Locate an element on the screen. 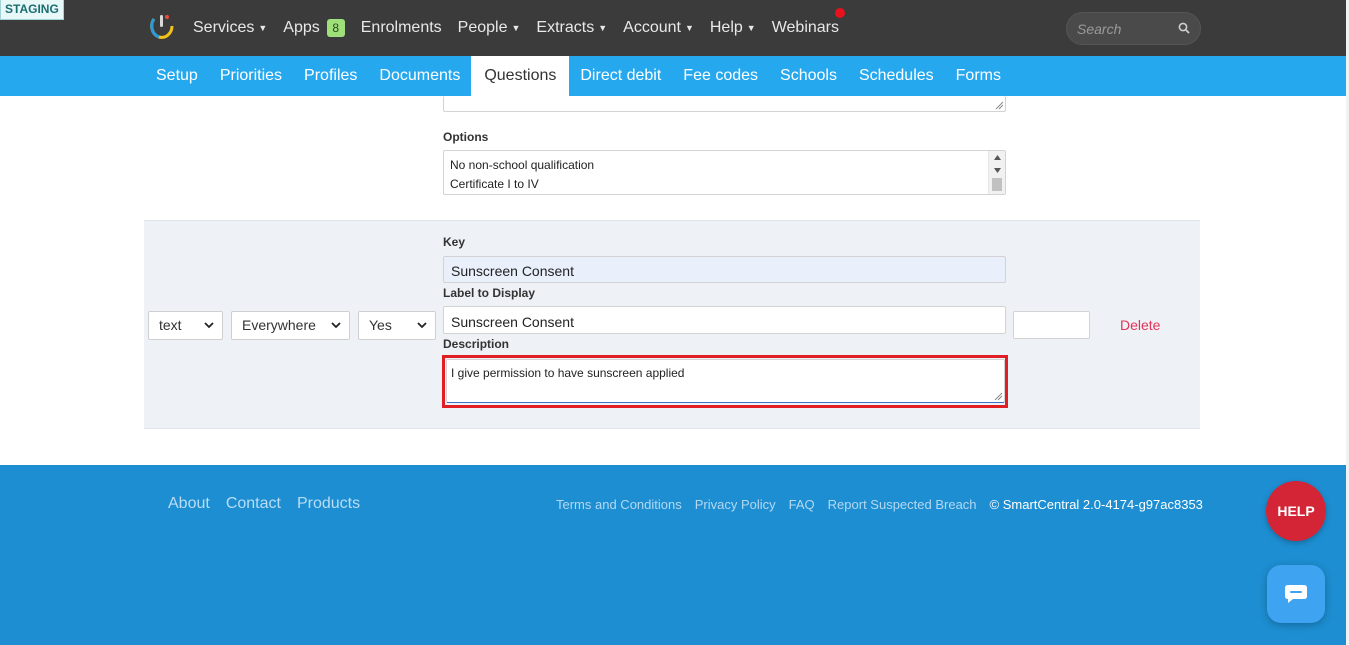 The width and height of the screenshot is (1349, 645). tab-forms: Forms is located at coordinates (978, 76).